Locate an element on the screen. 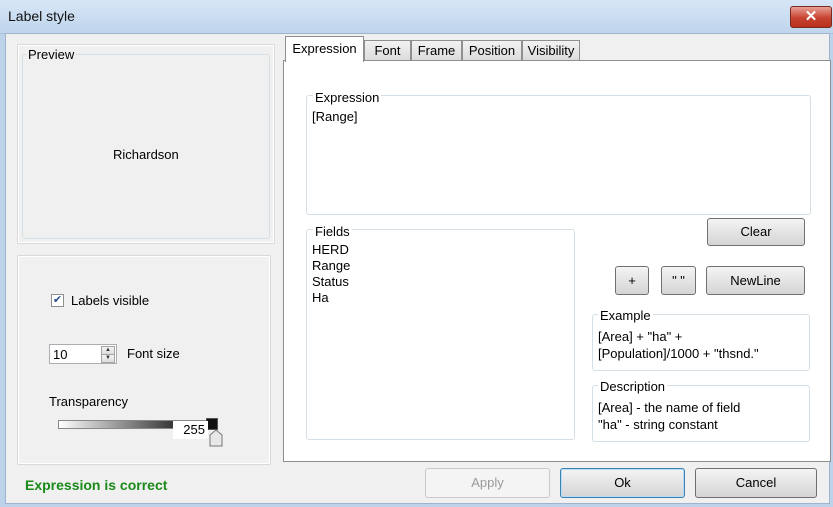 This screenshot has height=507, width=833. labels-visible-checkbox: ✔ is located at coordinates (57, 300).